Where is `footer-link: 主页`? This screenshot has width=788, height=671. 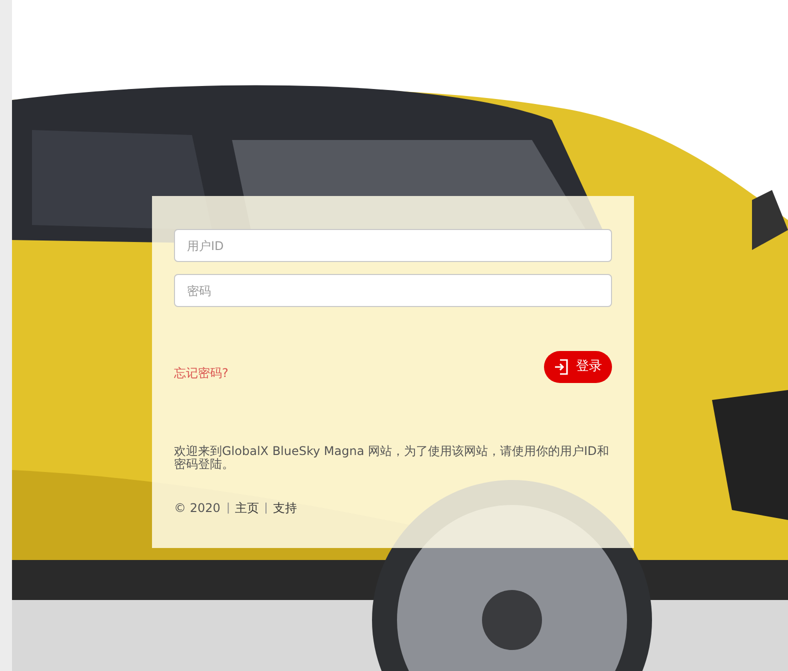
footer-link: 主页 is located at coordinates (247, 508).